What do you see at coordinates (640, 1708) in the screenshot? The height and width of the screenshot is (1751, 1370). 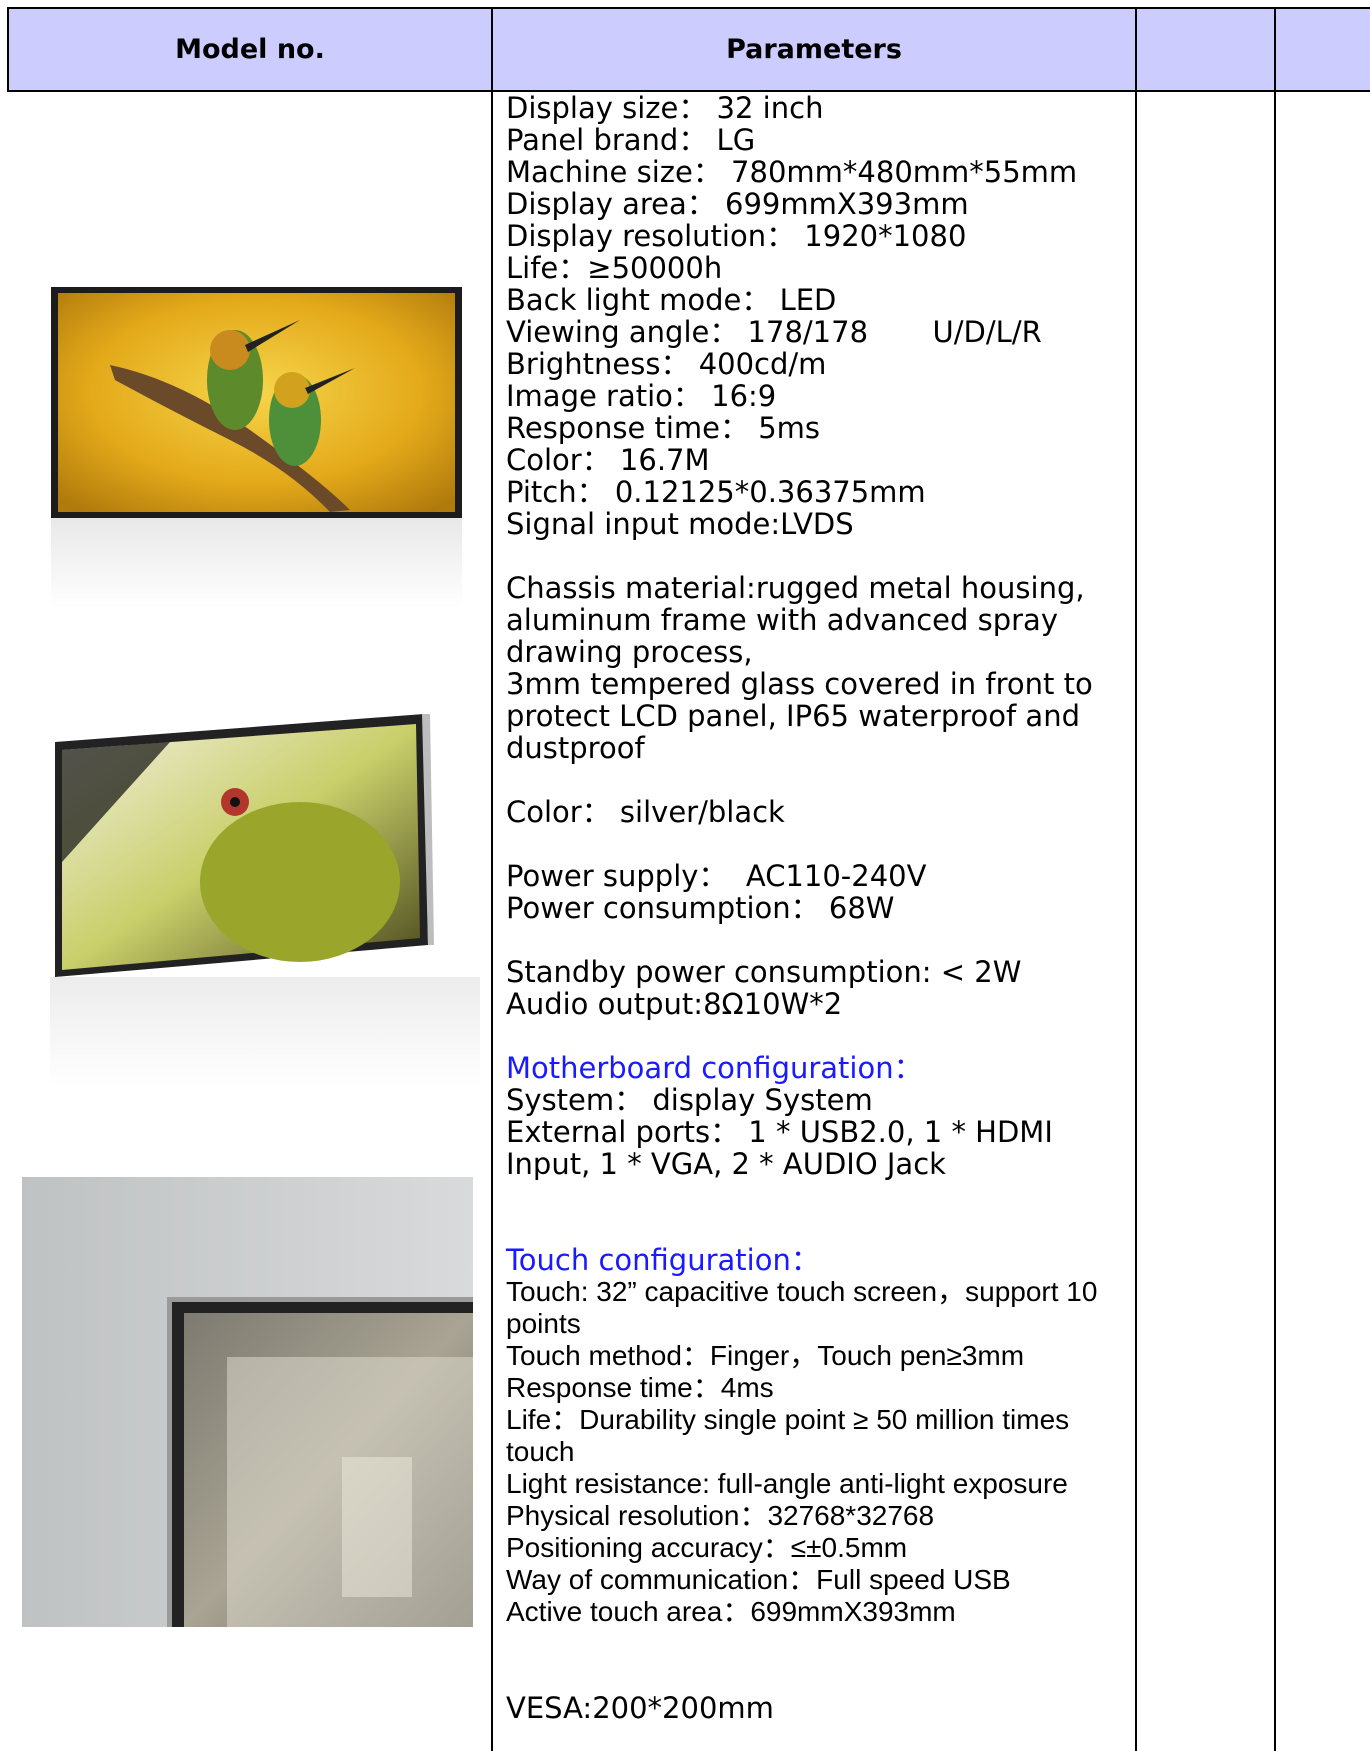 I see `param-vesa: VESA:200*200mm` at bounding box center [640, 1708].